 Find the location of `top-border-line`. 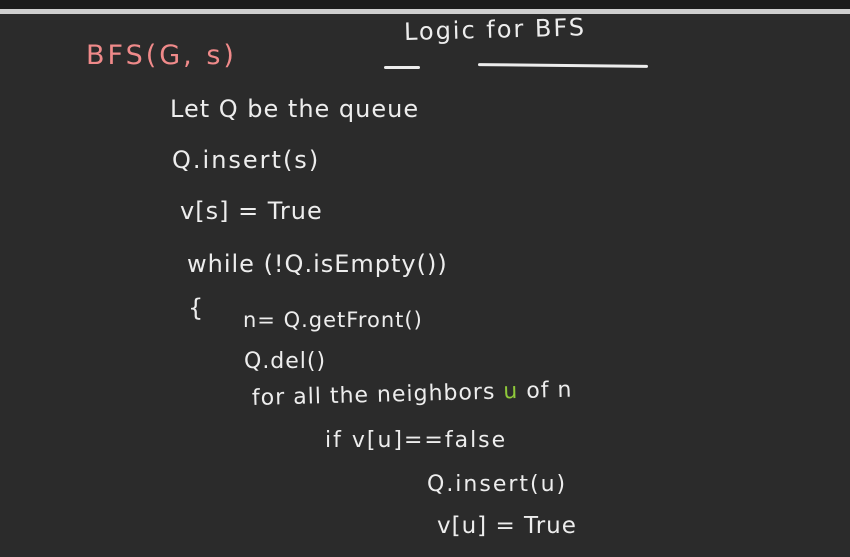

top-border-line is located at coordinates (425, 11).